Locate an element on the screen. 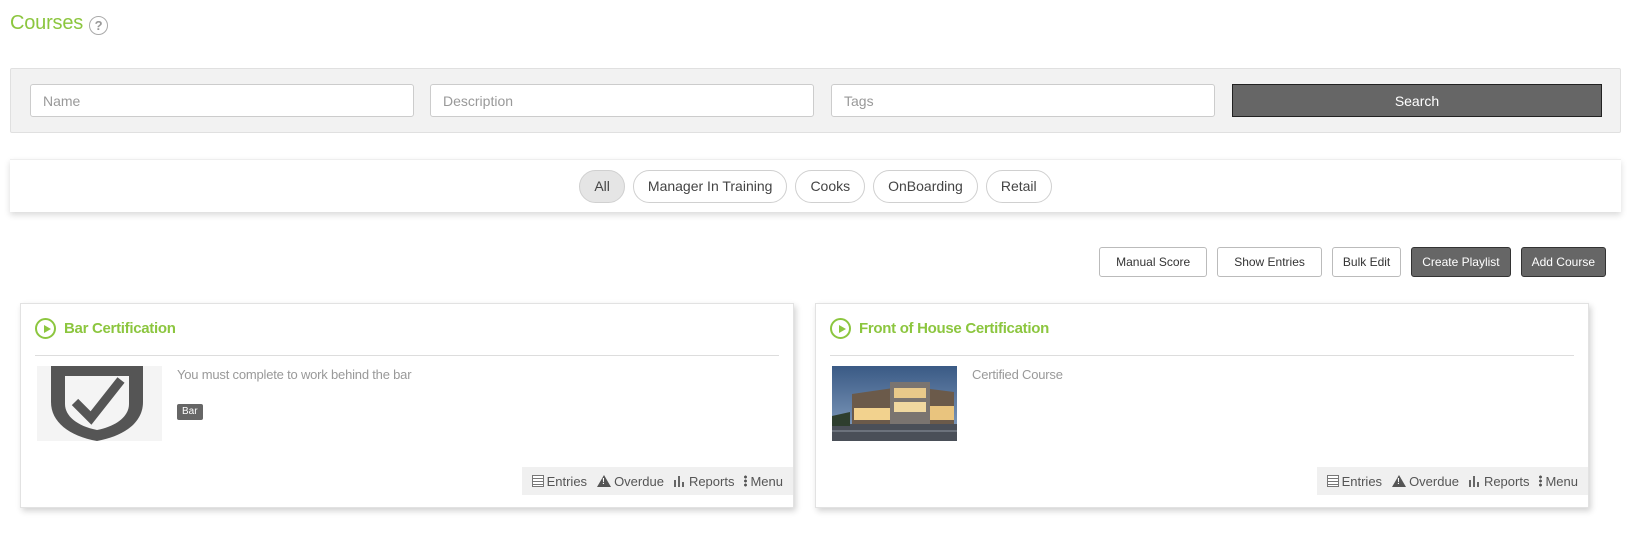  filter-cooks: Cooks is located at coordinates (830, 186).